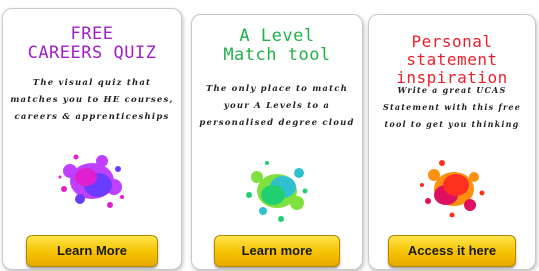 This screenshot has width=539, height=271. I want to click on card-title: A Level Match tool, so click(277, 46).